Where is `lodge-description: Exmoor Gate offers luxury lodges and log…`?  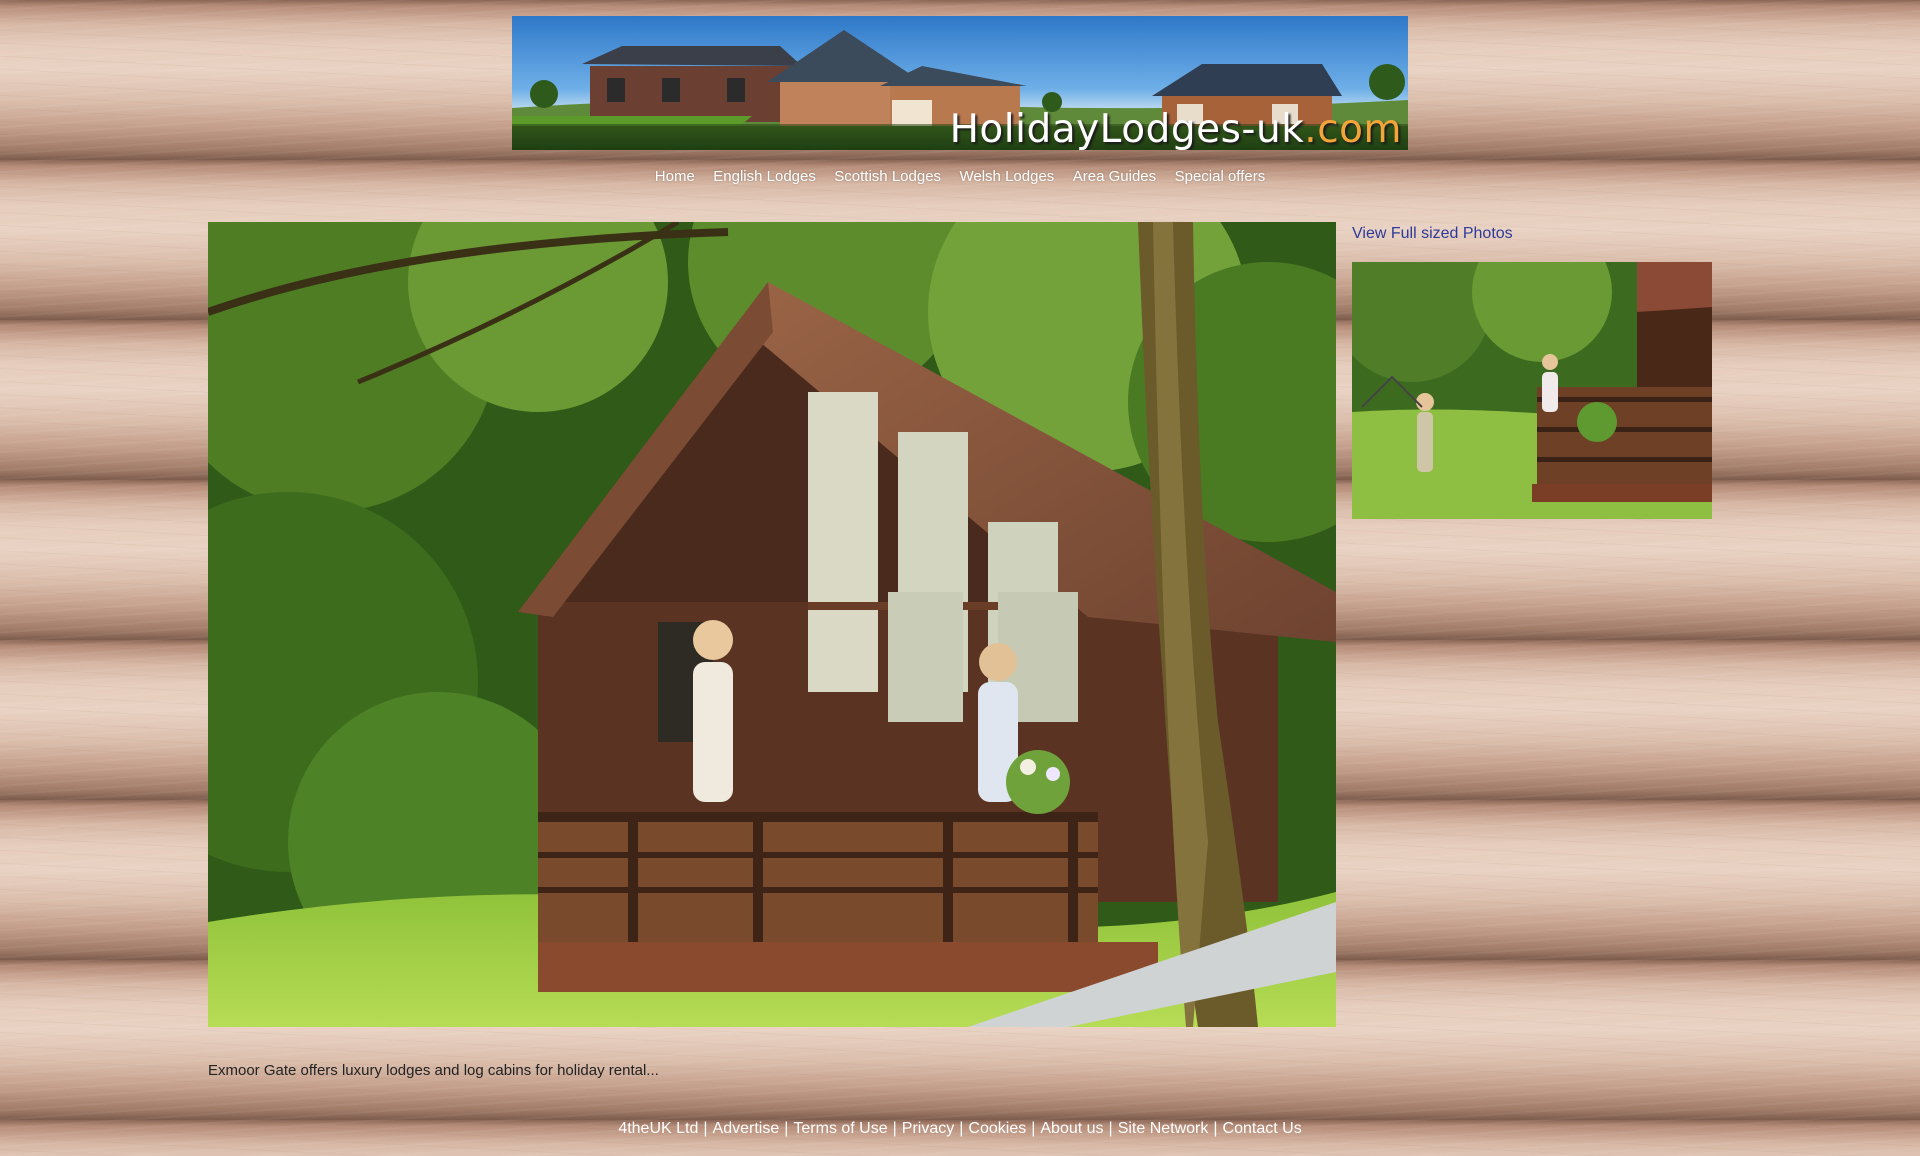 lodge-description: Exmoor Gate offers luxury lodges and log… is located at coordinates (433, 1070).